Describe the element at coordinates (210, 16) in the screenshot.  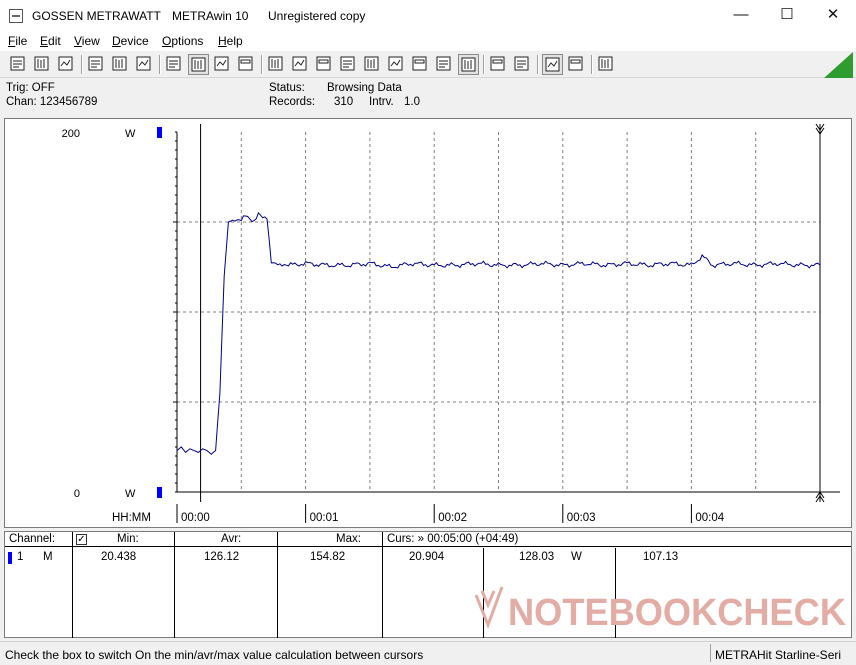
I see `title-app: METRAwin 10` at that location.